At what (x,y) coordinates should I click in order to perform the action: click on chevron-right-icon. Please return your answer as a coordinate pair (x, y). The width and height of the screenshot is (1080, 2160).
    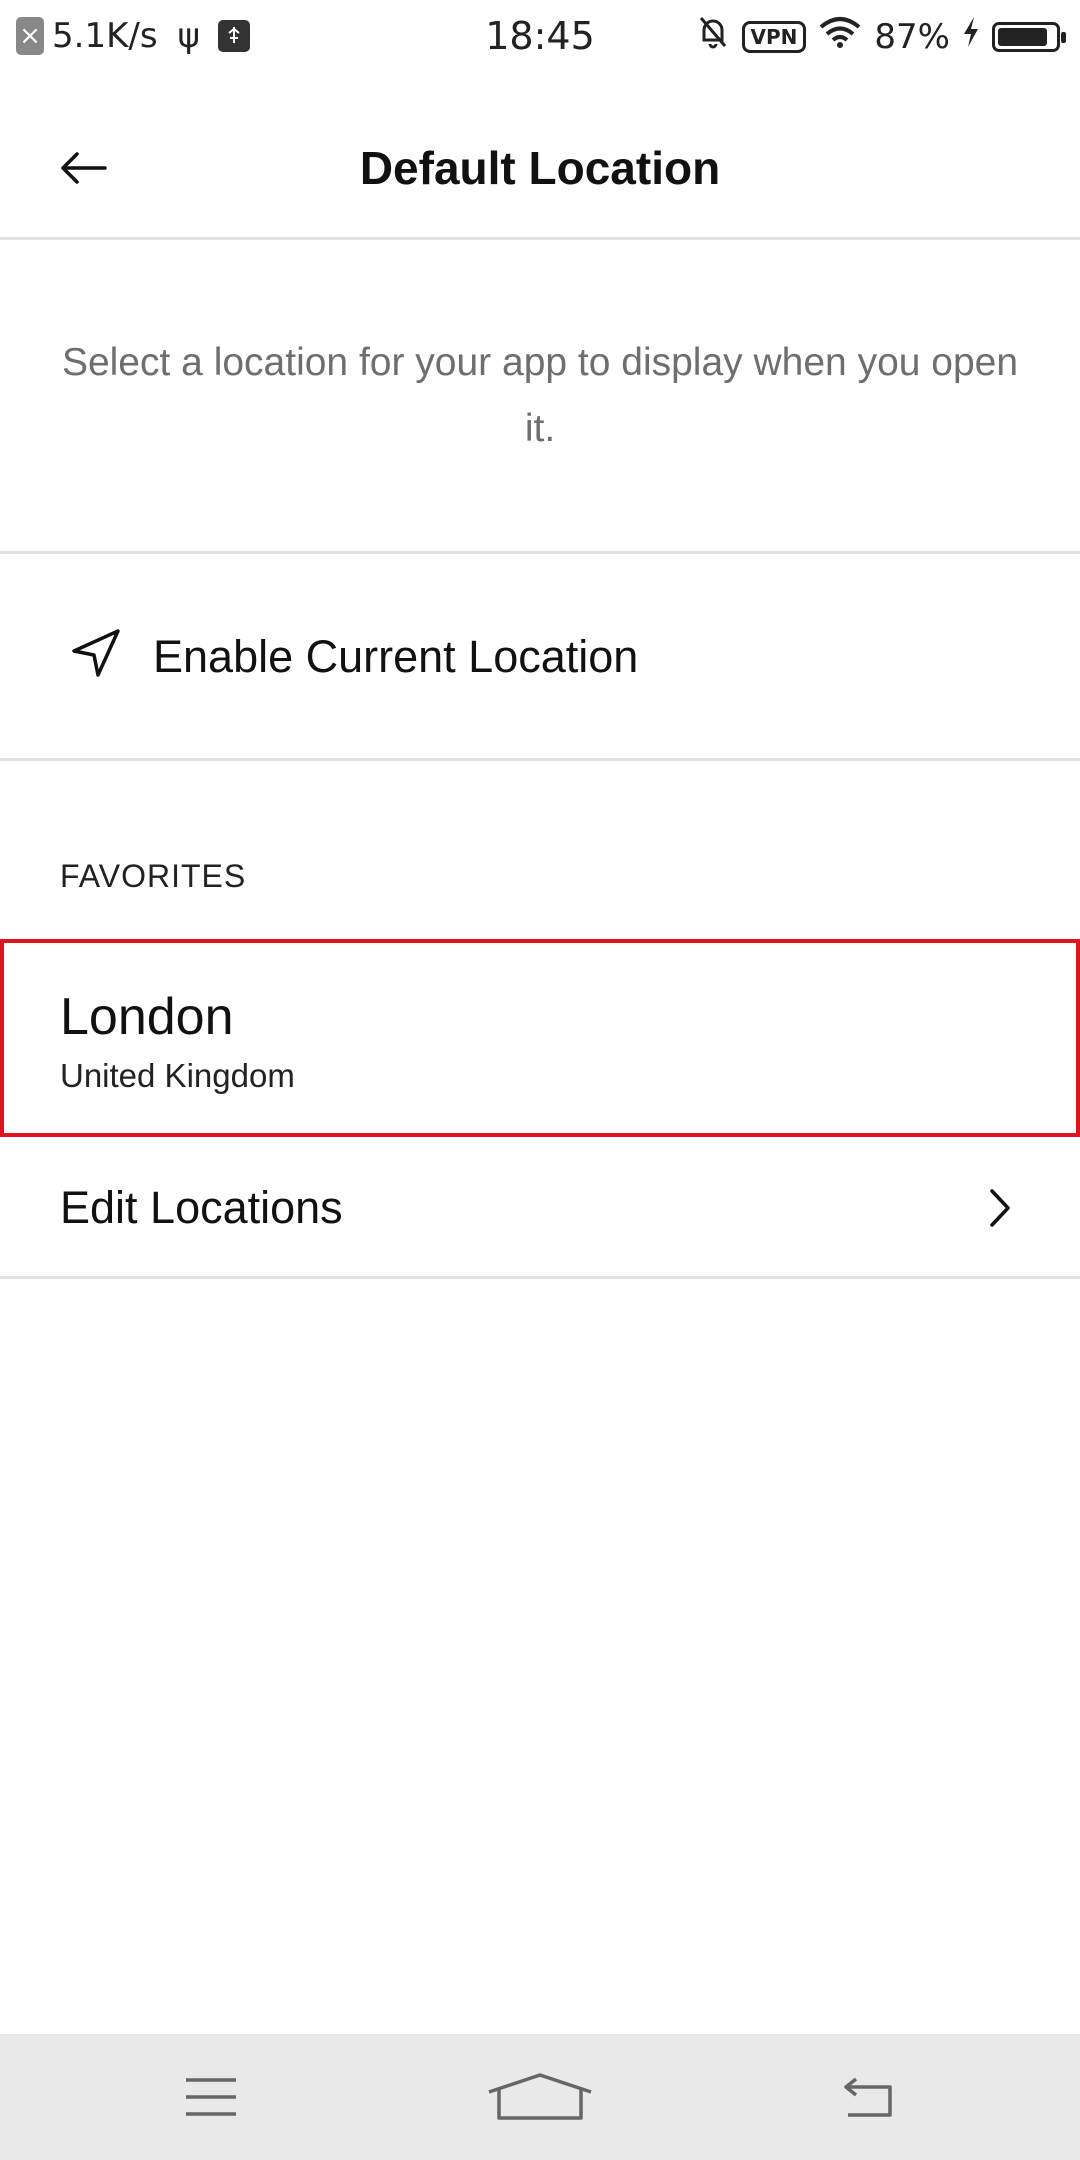
    Looking at the image, I should click on (1000, 1208).